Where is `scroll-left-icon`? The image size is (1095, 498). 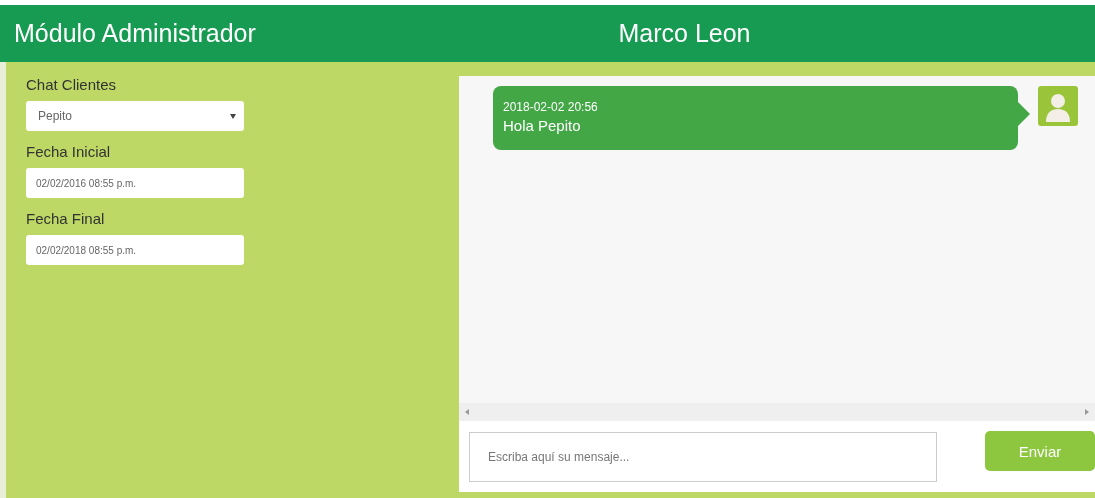 scroll-left-icon is located at coordinates (467, 412).